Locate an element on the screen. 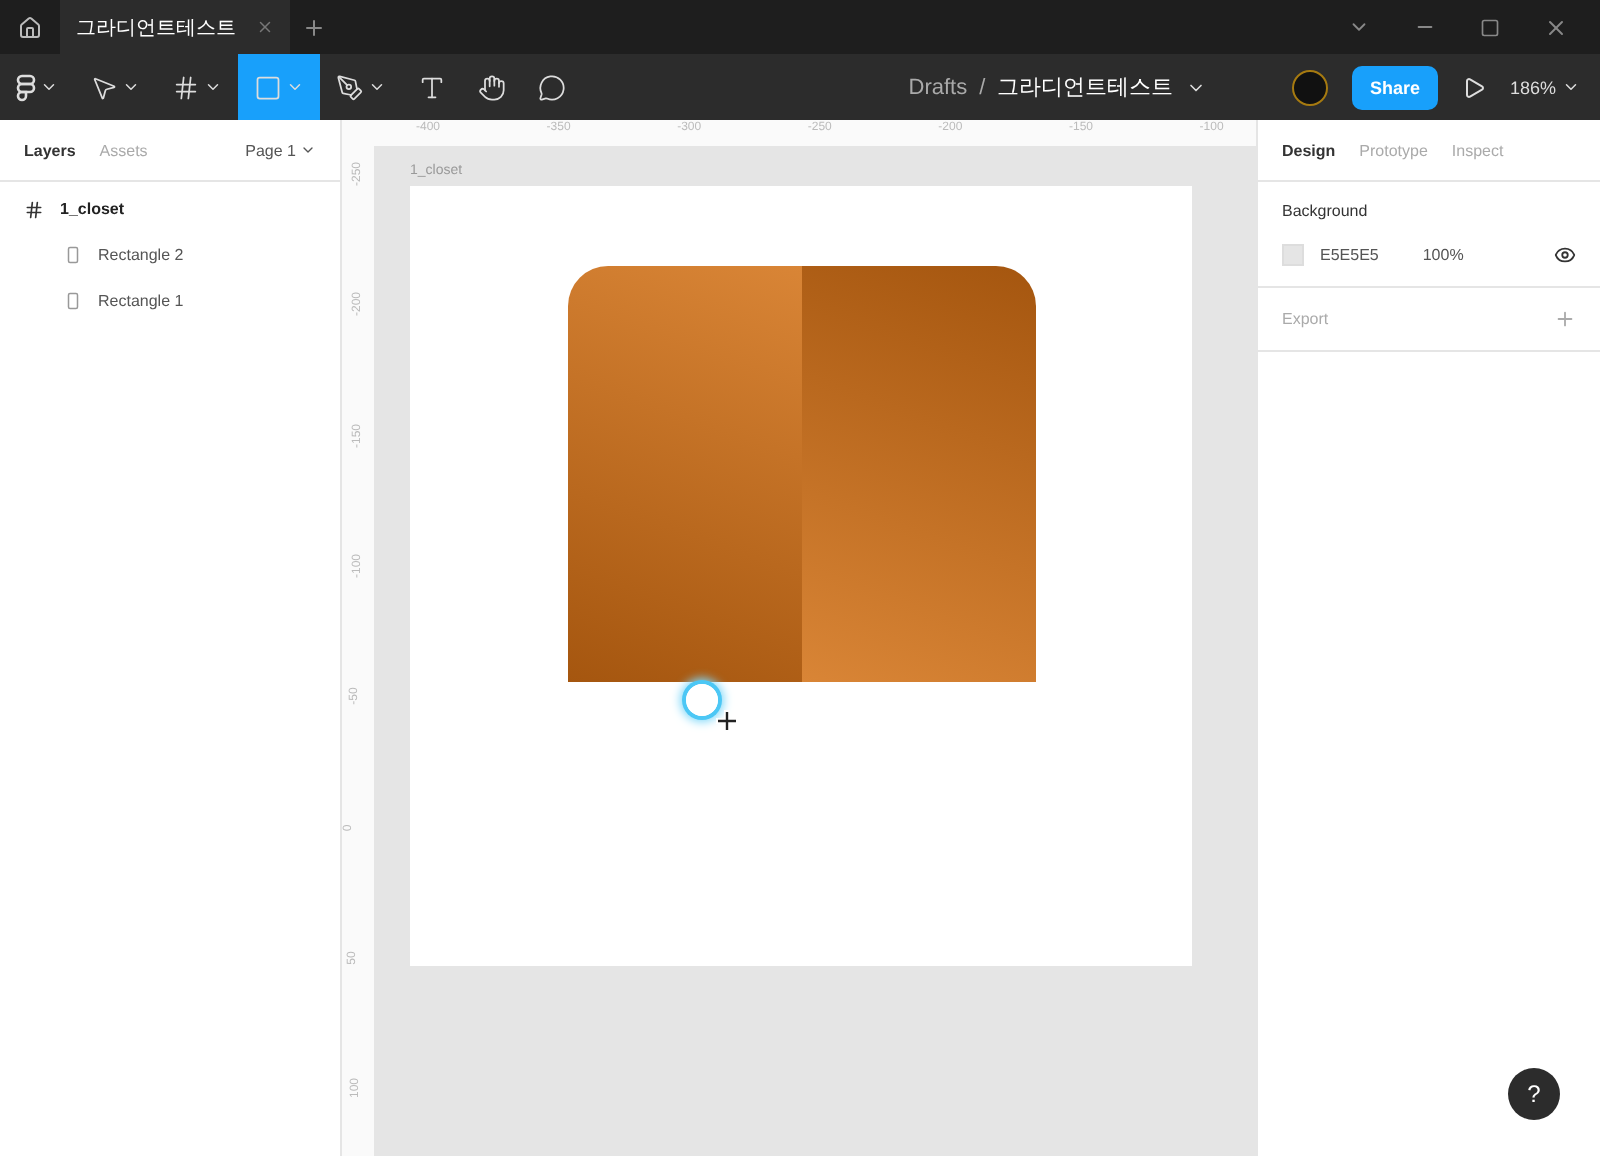  panel-tab: Design is located at coordinates (1309, 150).